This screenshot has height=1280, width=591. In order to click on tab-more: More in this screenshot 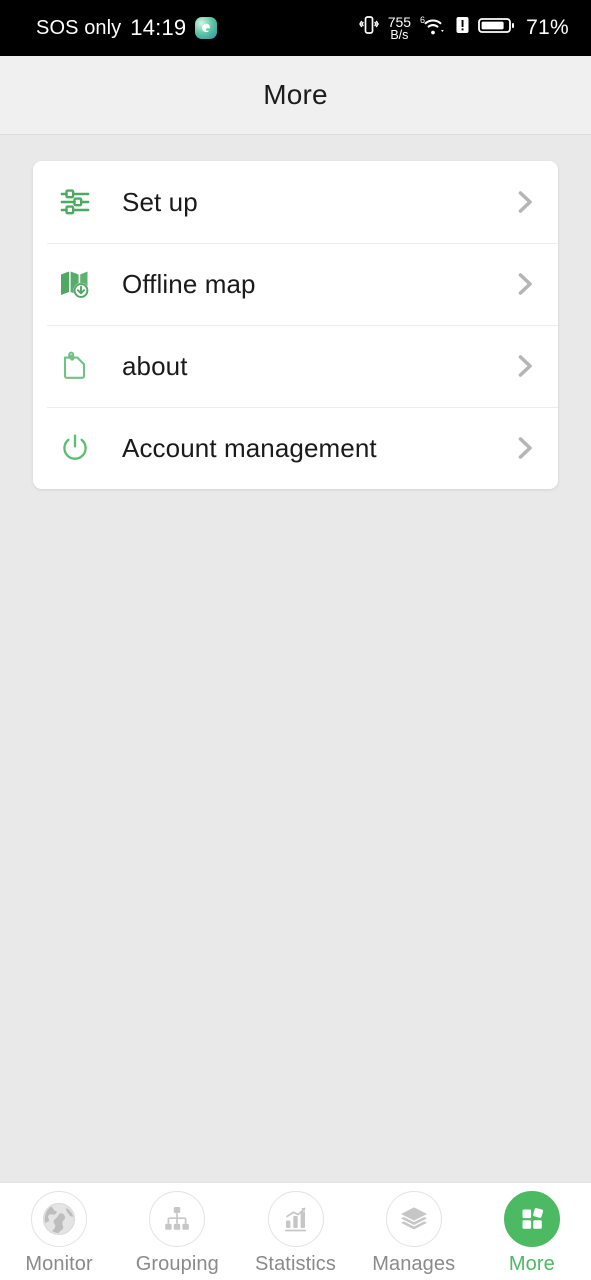, I will do `click(532, 1233)`.